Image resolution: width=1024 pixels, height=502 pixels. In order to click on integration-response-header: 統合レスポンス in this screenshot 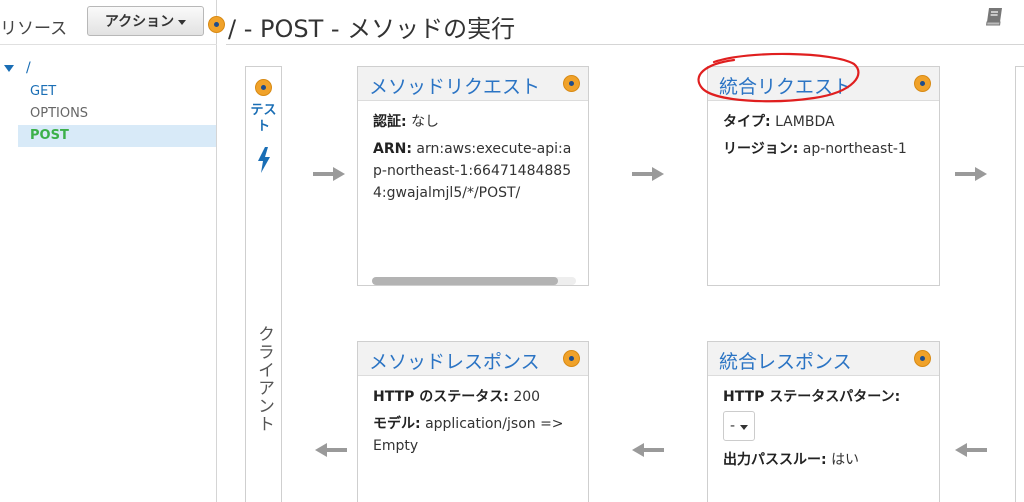, I will do `click(823, 359)`.